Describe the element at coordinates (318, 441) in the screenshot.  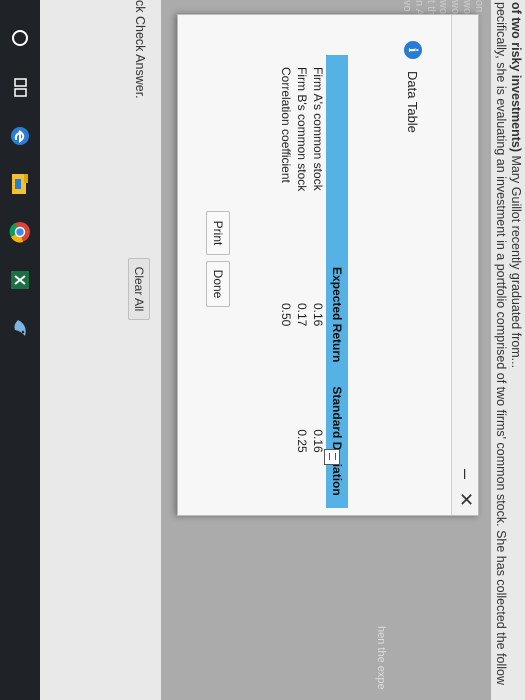
I see `std-dev-cell: 0.16` at that location.